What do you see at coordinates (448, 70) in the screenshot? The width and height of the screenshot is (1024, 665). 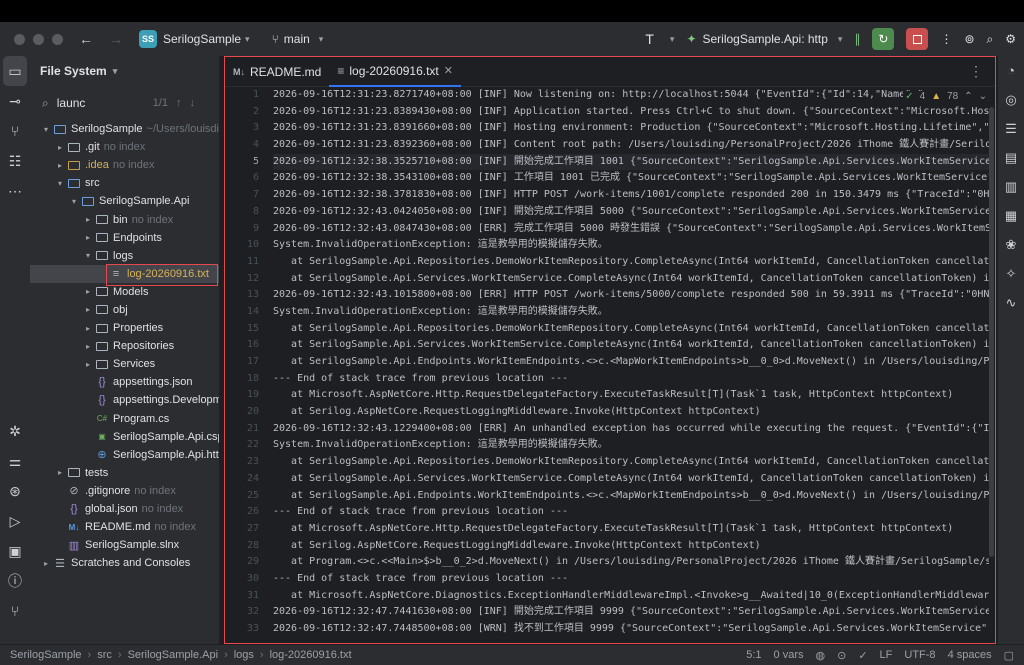 I see `close-icon: ✕` at bounding box center [448, 70].